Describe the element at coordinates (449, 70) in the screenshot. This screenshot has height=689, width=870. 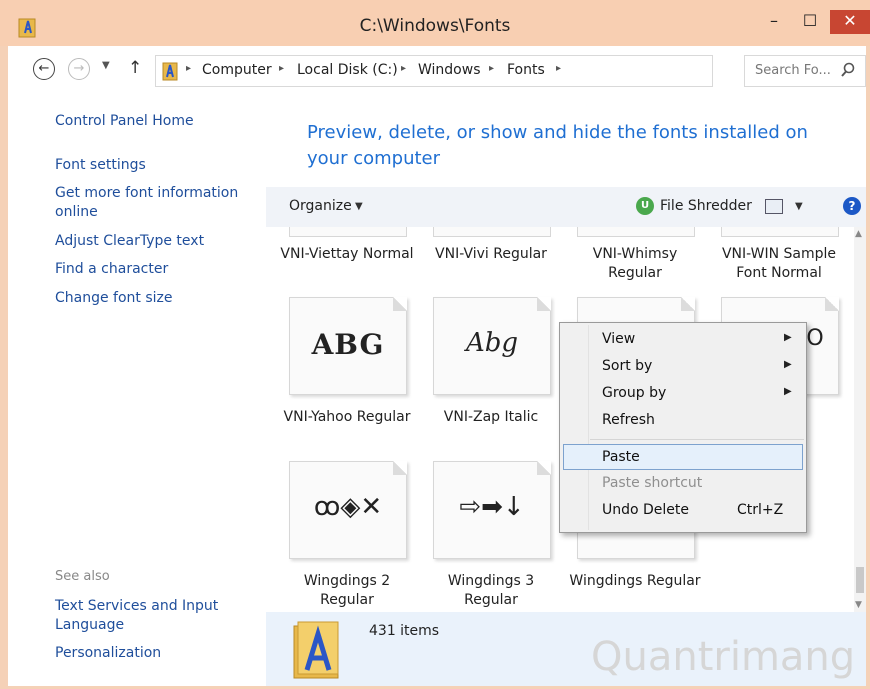
I see `breadcrumb-windows: Windows` at that location.